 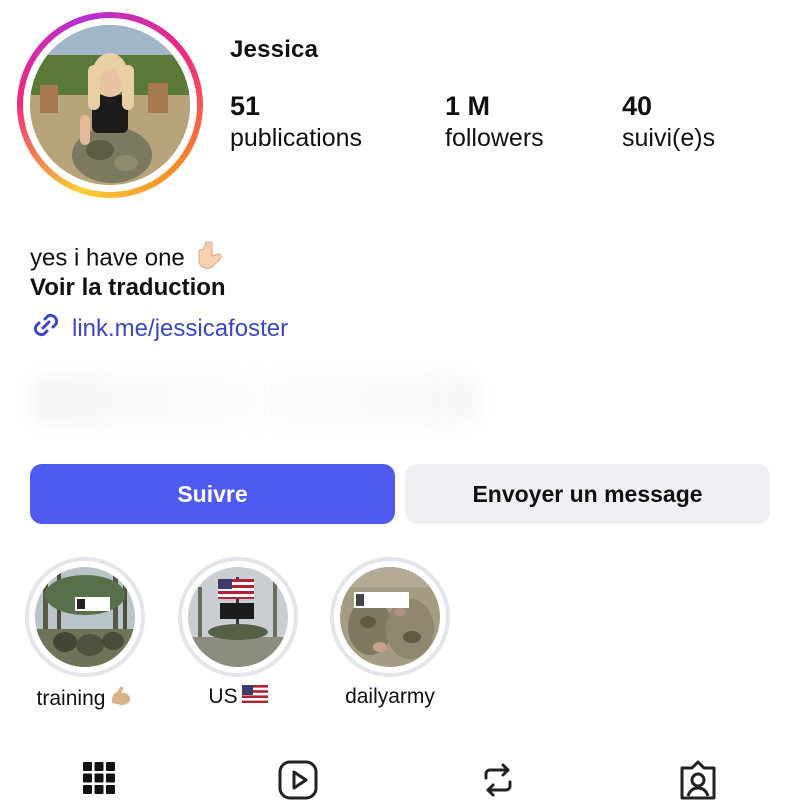 What do you see at coordinates (180, 328) in the screenshot?
I see `bio-link-text: link.me/jessicafoster` at bounding box center [180, 328].